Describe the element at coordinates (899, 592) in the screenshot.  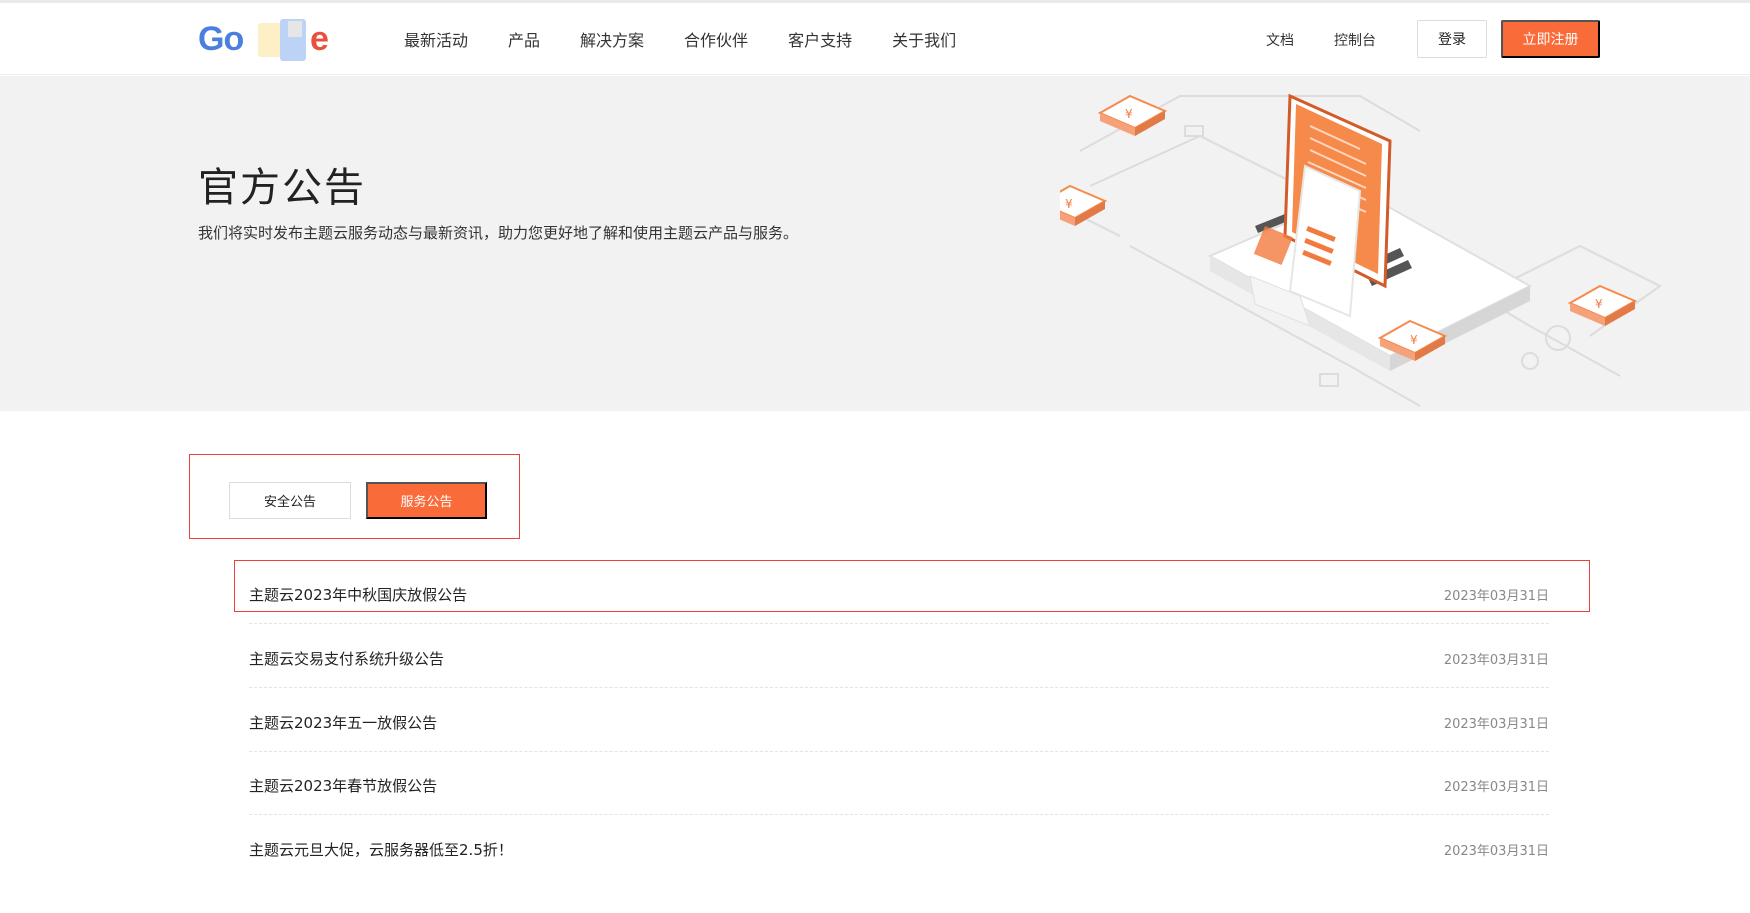
I see `list-item: 主题云2023年中秋国庆放假公告 2023年03月31日` at that location.